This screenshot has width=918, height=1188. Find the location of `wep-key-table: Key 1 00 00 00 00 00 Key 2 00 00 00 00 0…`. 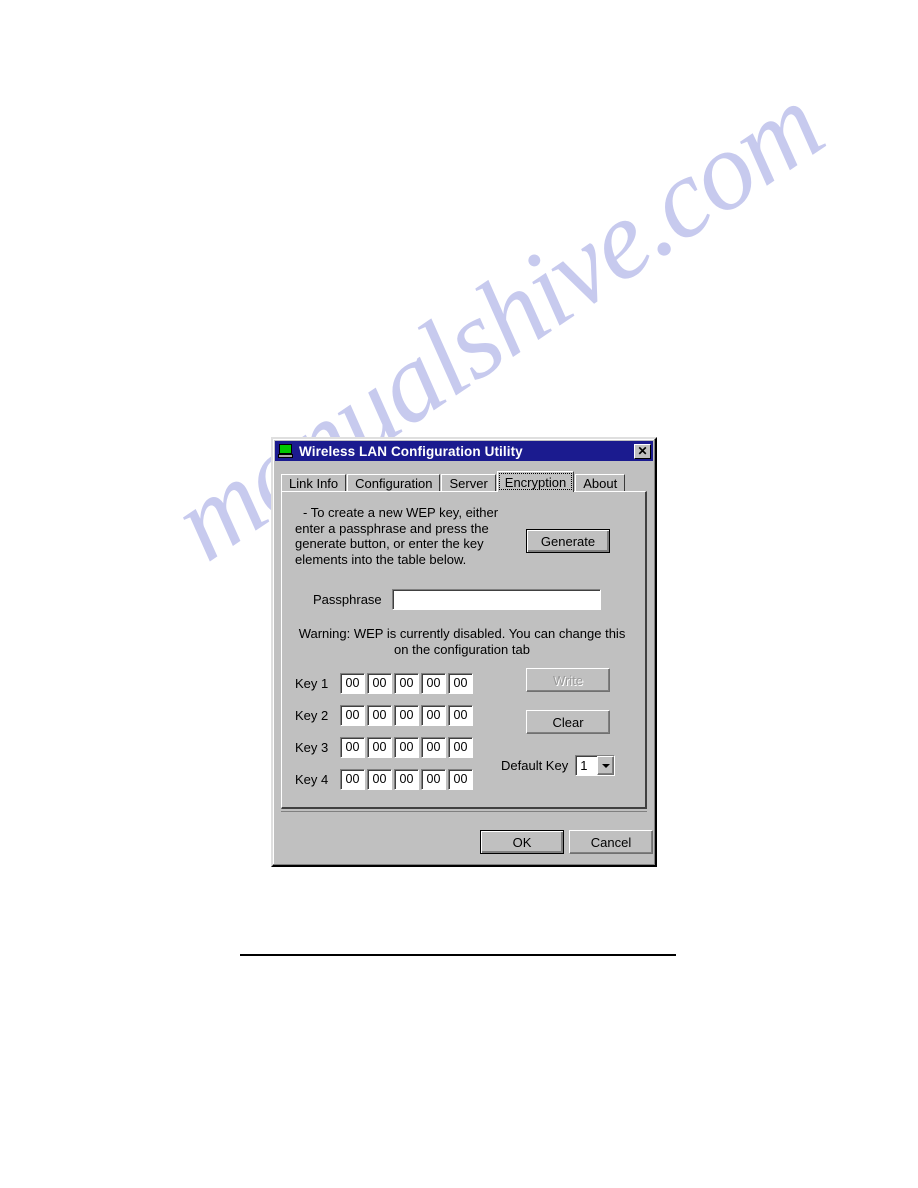

wep-key-table: Key 1 00 00 00 00 00 Key 2 00 00 00 00 0… is located at coordinates (385, 731).